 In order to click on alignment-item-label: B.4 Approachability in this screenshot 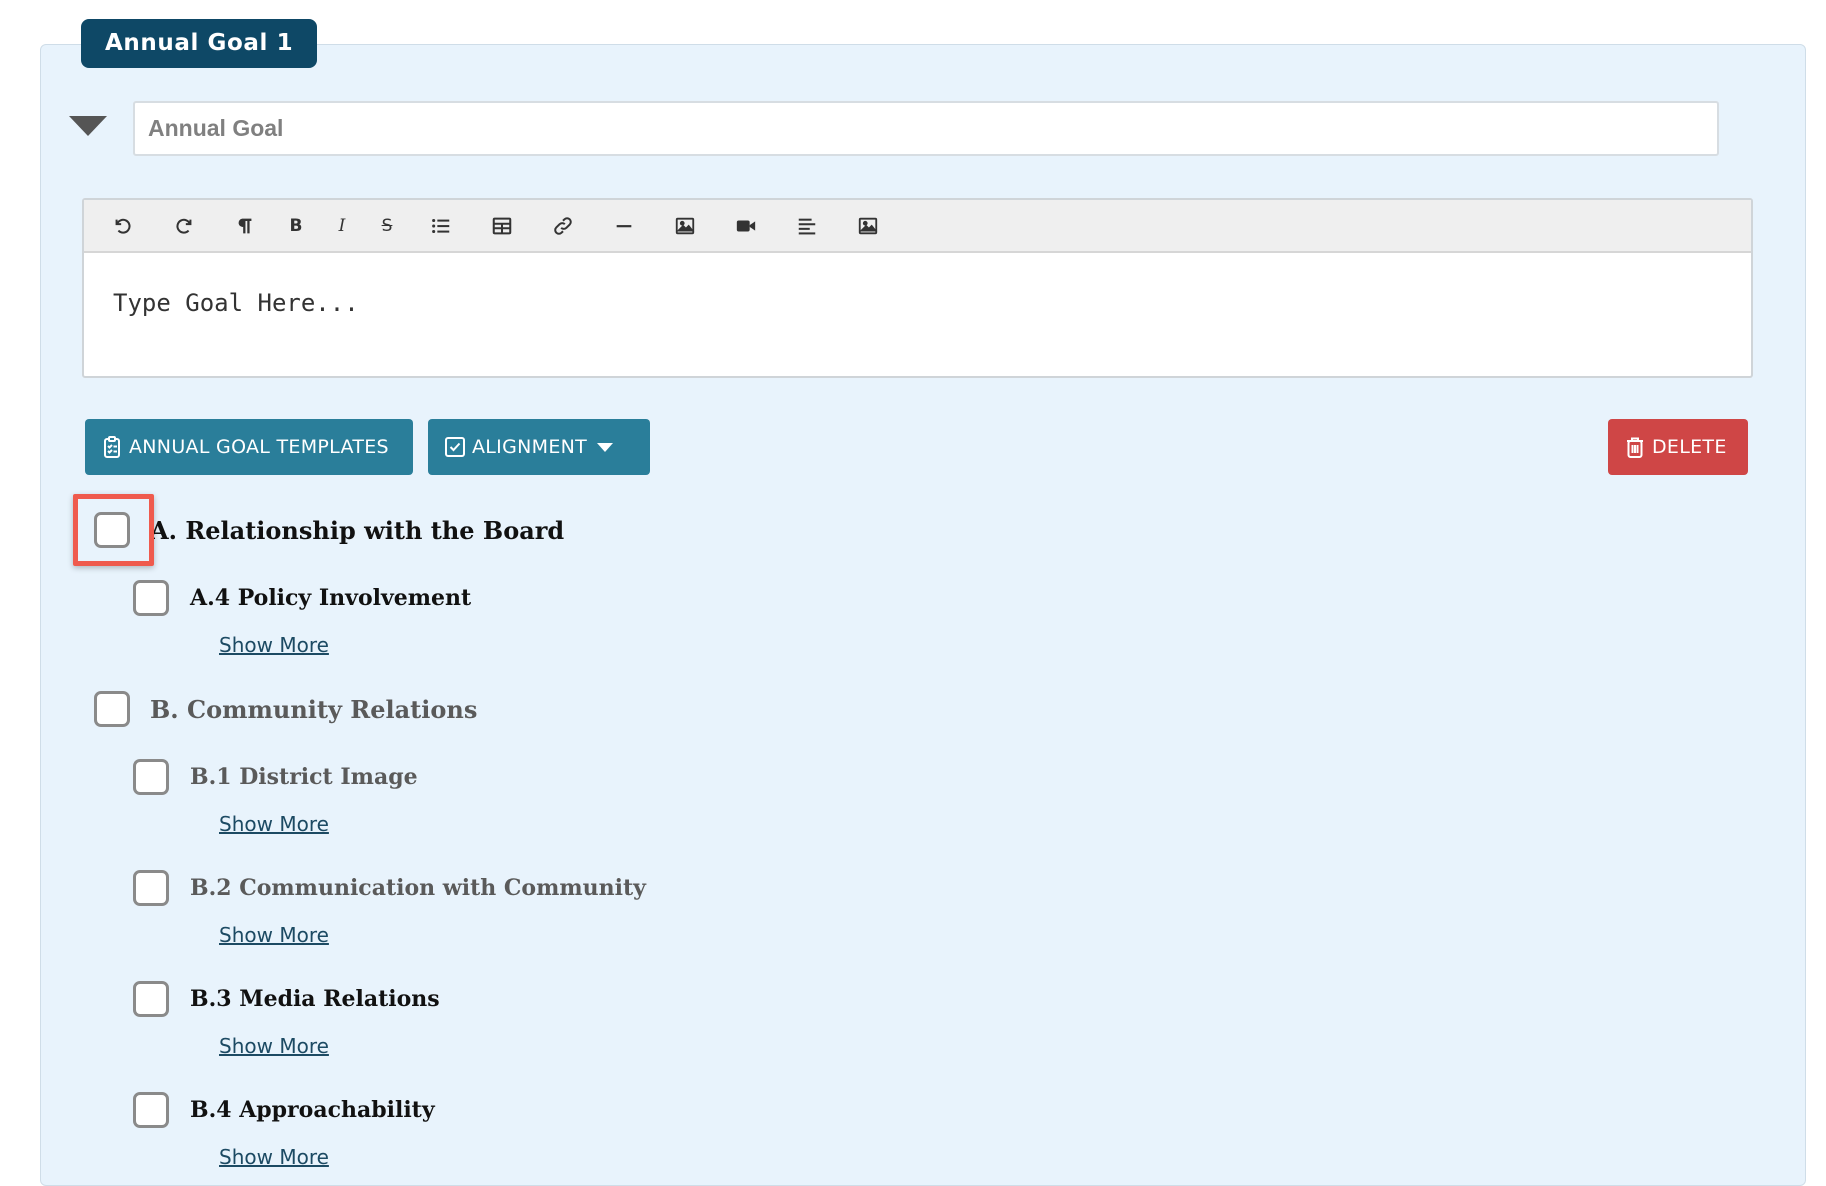, I will do `click(312, 1110)`.